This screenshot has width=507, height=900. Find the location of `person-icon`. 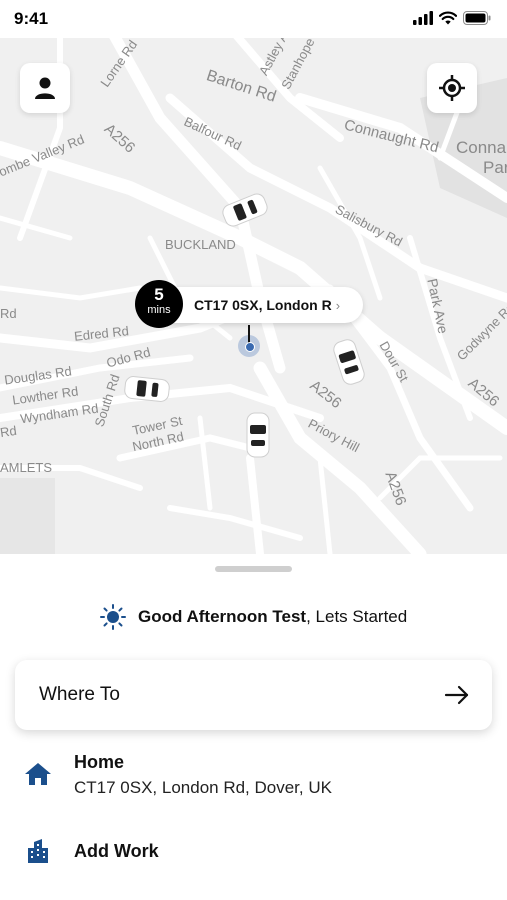

person-icon is located at coordinates (45, 88).